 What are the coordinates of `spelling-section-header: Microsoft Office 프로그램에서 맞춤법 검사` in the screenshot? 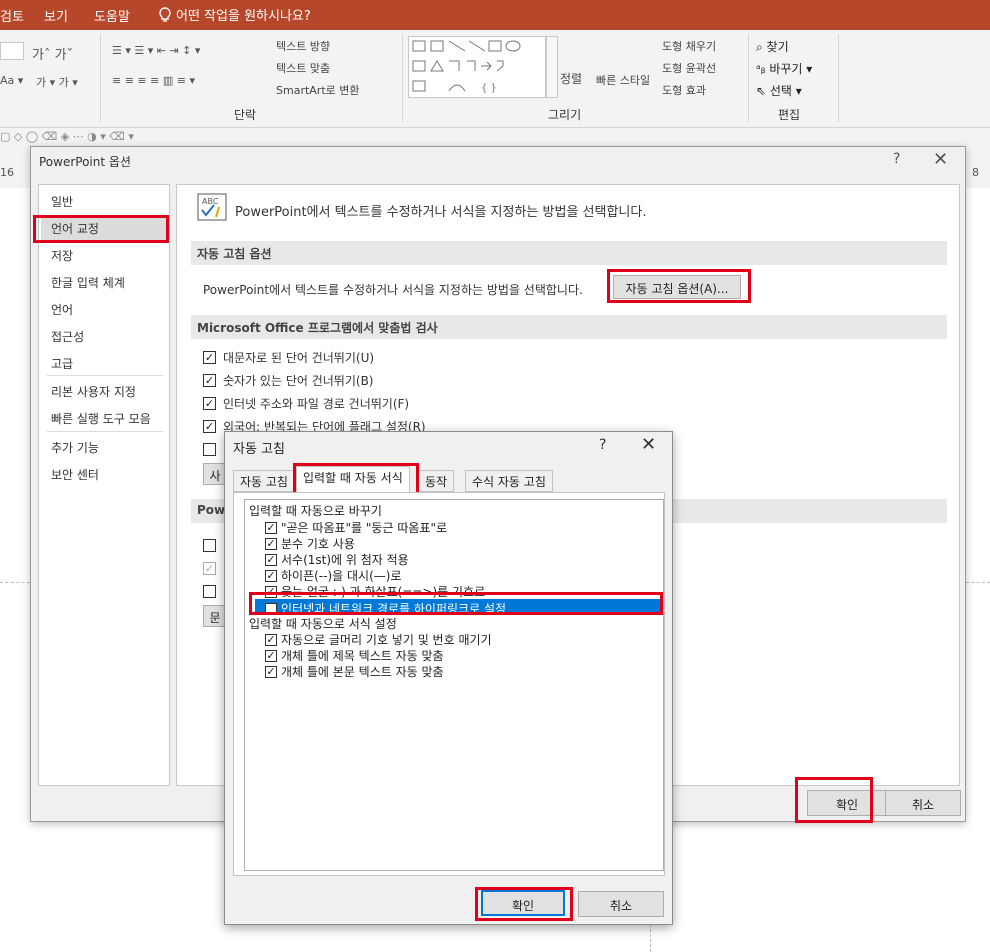 It's located at (569, 327).